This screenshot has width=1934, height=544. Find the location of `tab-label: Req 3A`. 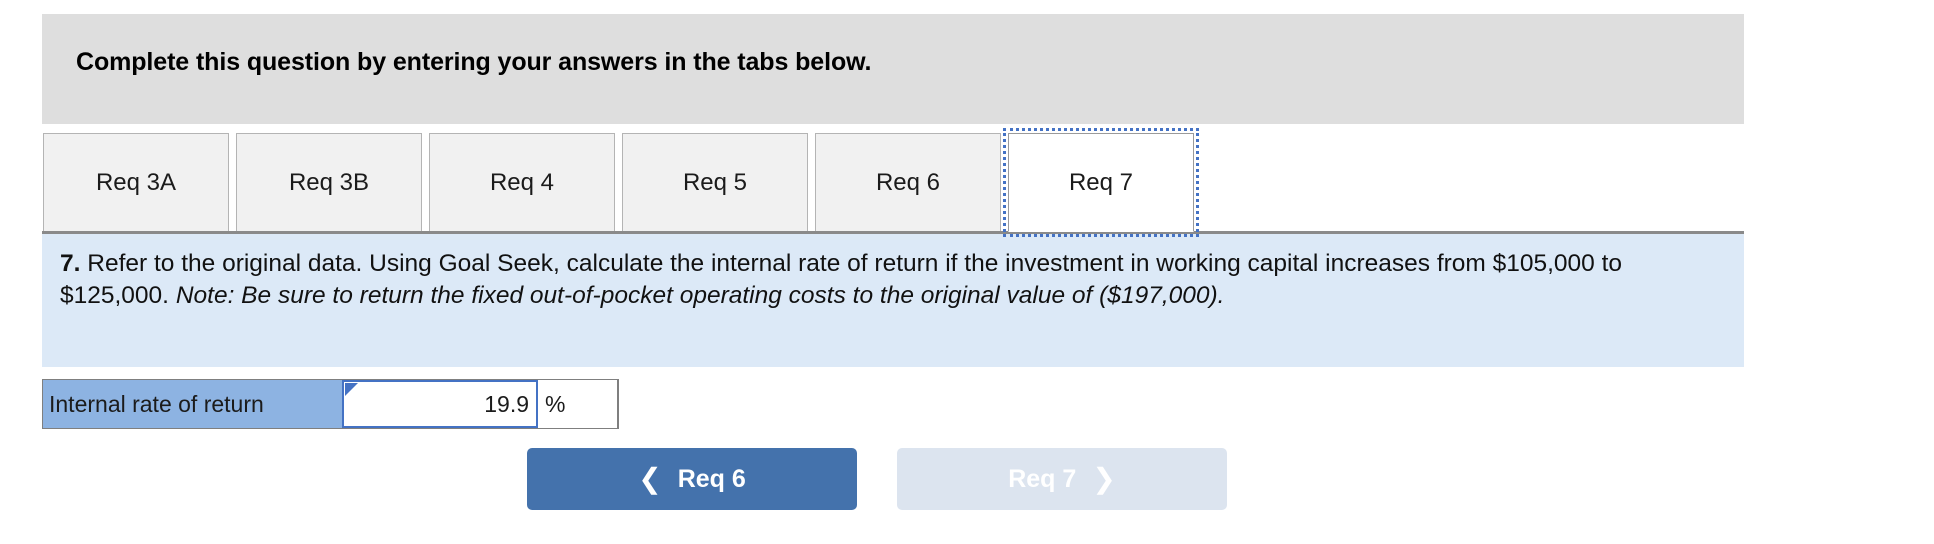

tab-label: Req 3A is located at coordinates (136, 182).